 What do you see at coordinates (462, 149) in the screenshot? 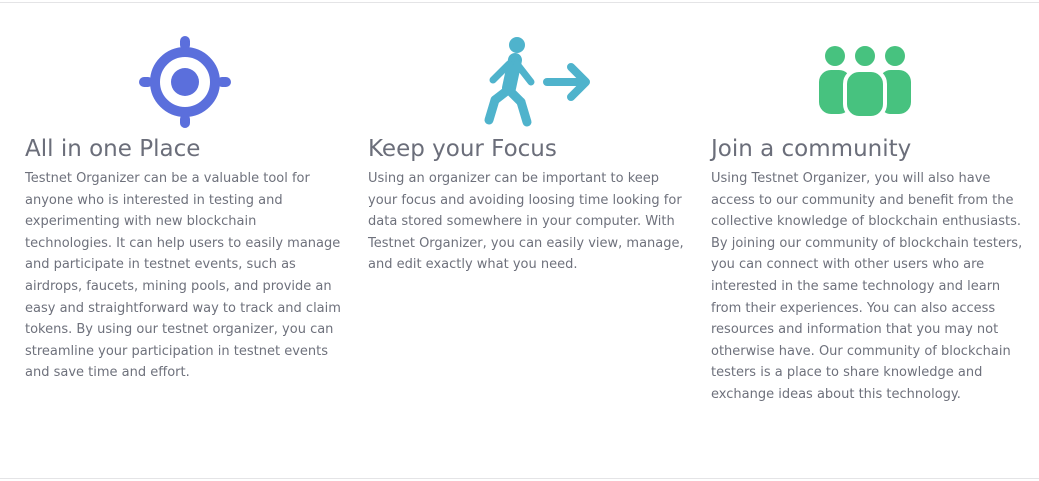
I see `feature-title: Keep your Focus` at bounding box center [462, 149].